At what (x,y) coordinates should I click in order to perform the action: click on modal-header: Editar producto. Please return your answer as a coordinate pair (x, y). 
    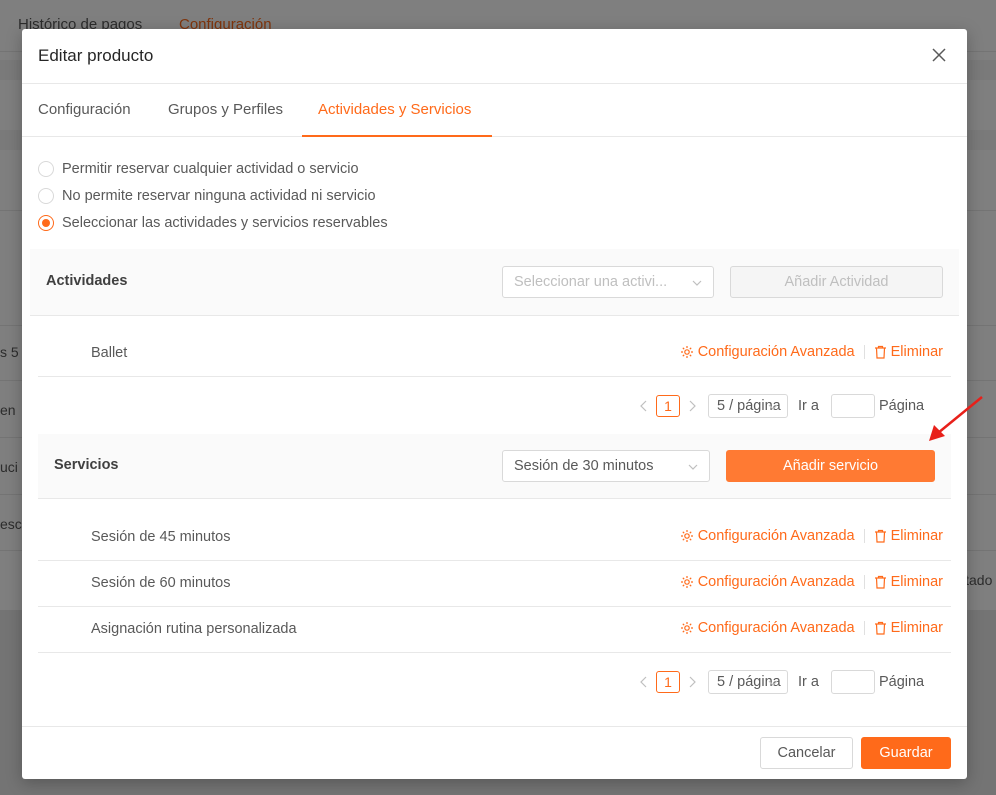
    Looking at the image, I should click on (494, 56).